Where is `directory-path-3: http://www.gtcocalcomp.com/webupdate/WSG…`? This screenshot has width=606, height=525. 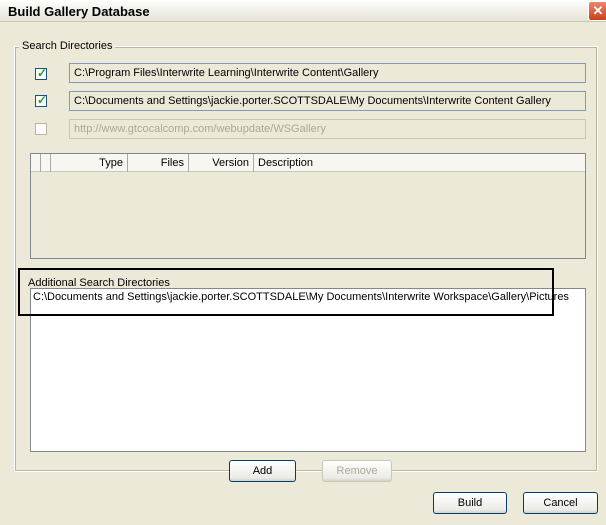 directory-path-3: http://www.gtcocalcomp.com/webupdate/WSG… is located at coordinates (327, 129).